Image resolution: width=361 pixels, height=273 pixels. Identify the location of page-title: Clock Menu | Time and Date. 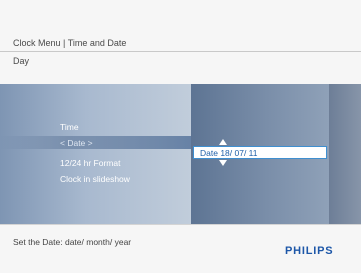
(70, 43).